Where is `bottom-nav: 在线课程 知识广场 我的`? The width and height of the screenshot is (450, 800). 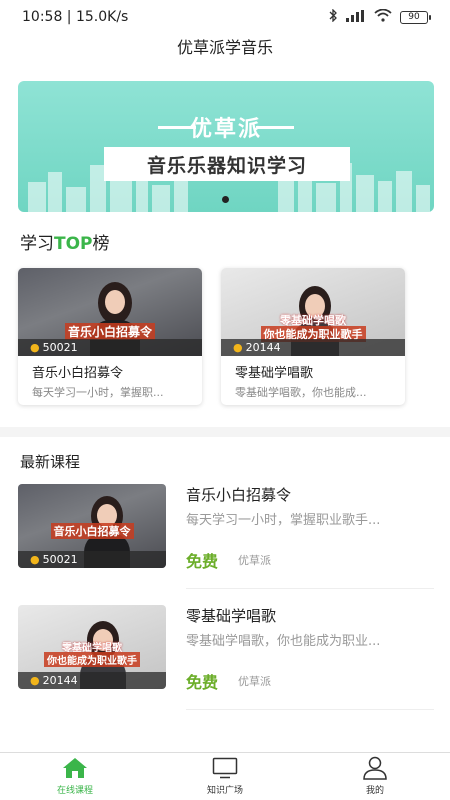
bottom-nav: 在线课程 知识广场 我的 is located at coordinates (225, 776).